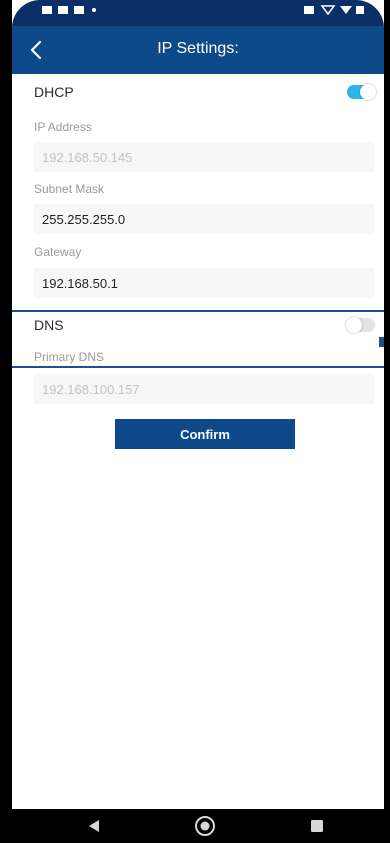  I want to click on status-icons-left, so click(72, 12).